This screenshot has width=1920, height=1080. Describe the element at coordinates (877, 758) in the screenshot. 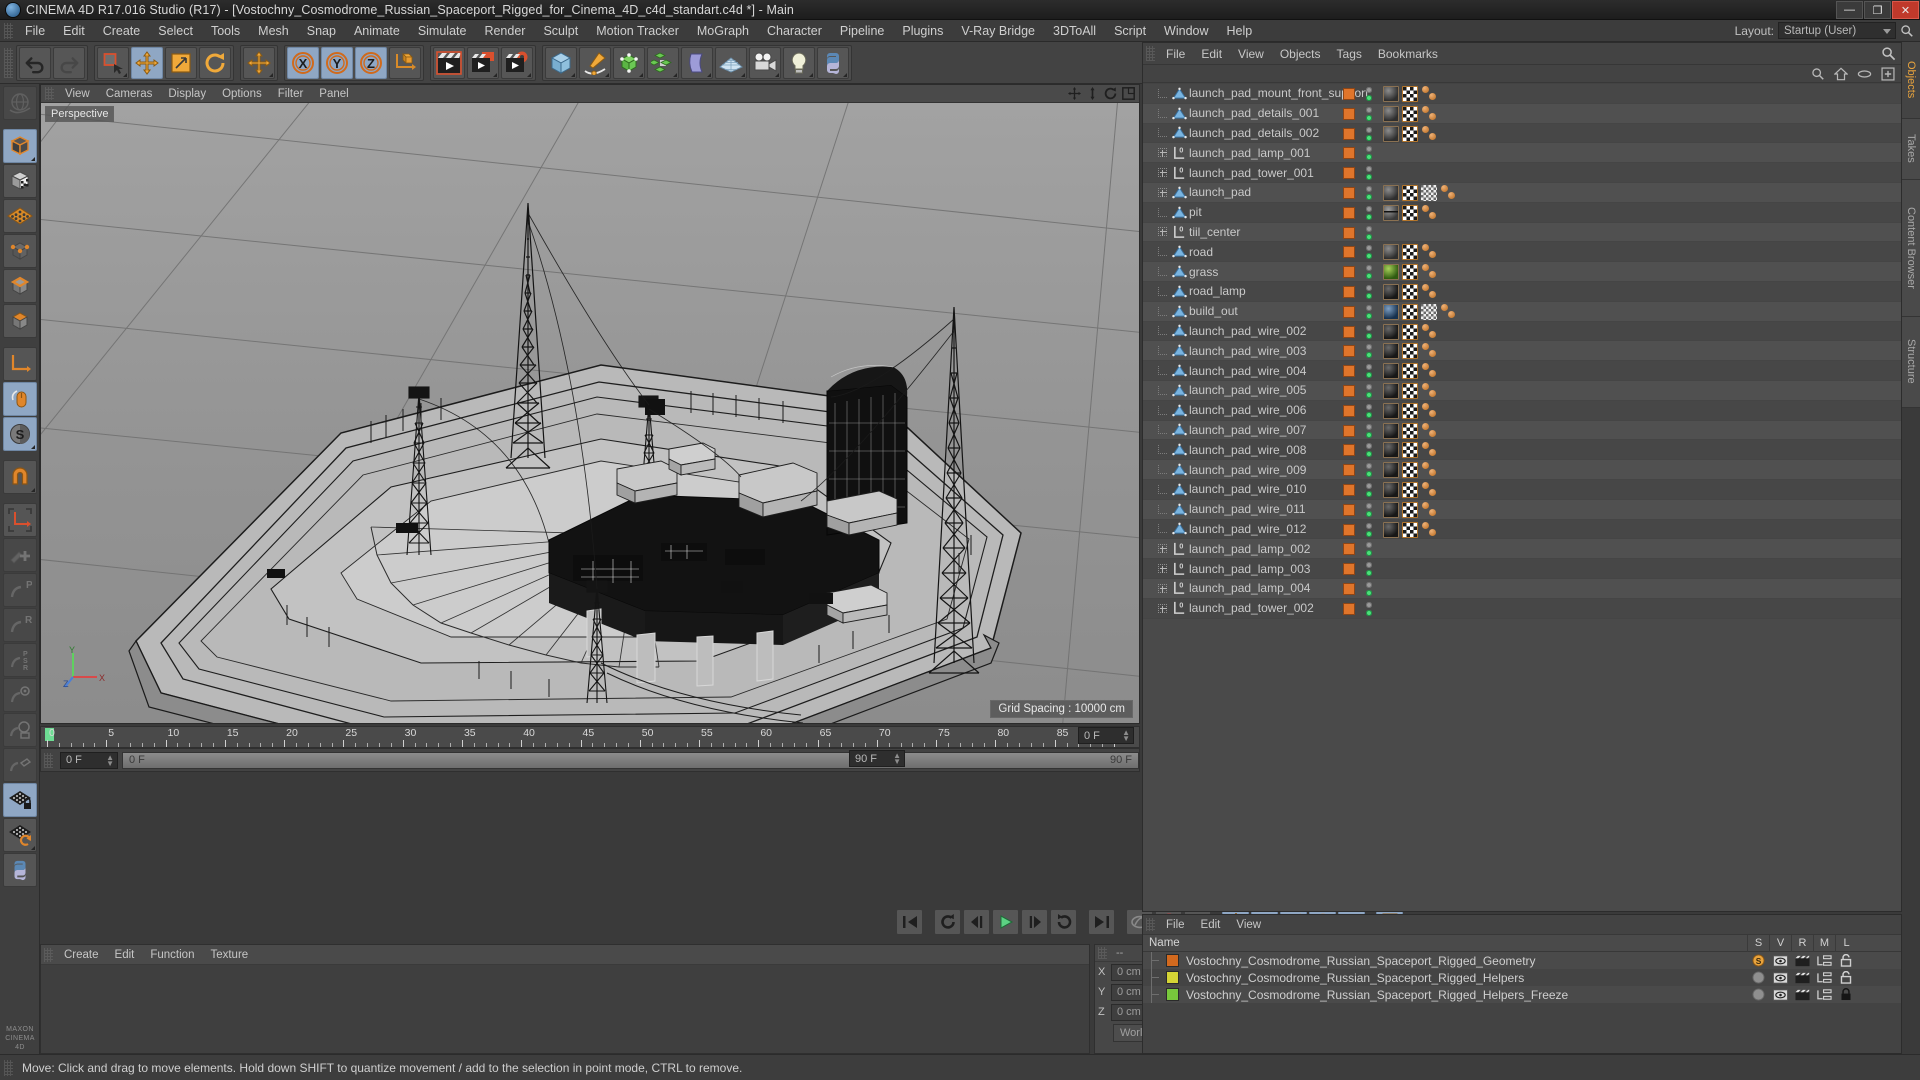

I see `end-frame-field: 90 F ▲ ▼` at that location.